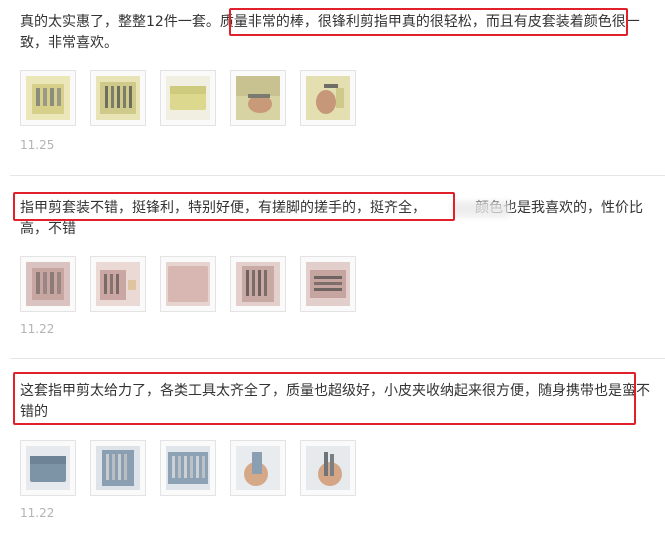  What do you see at coordinates (37, 145) in the screenshot?
I see `review-date: 11.25` at bounding box center [37, 145].